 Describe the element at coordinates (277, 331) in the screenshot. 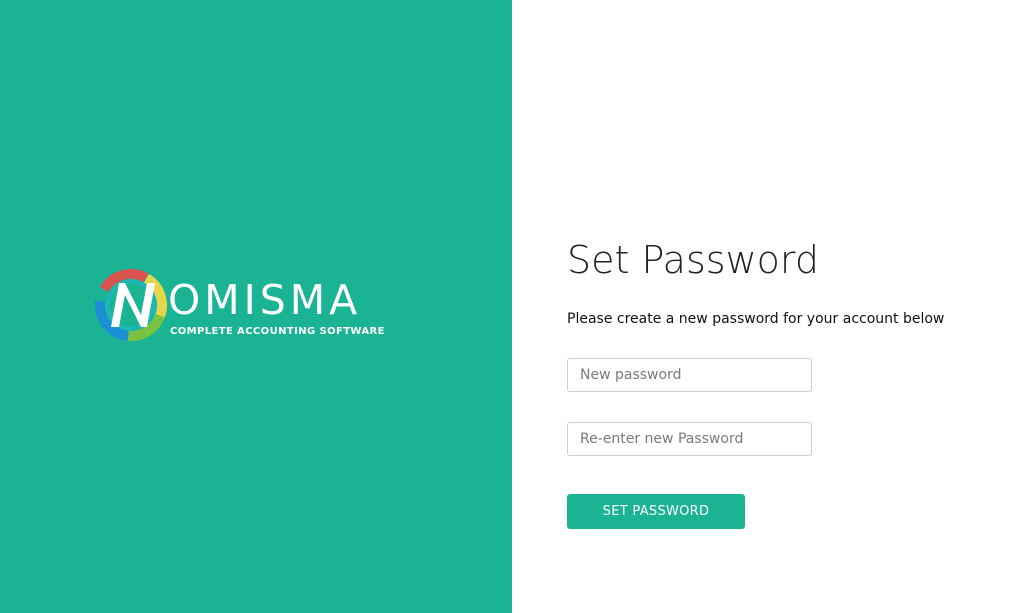

I see `logo-tagline: COMPLETE ACCOUNTING SOFTWARE` at that location.